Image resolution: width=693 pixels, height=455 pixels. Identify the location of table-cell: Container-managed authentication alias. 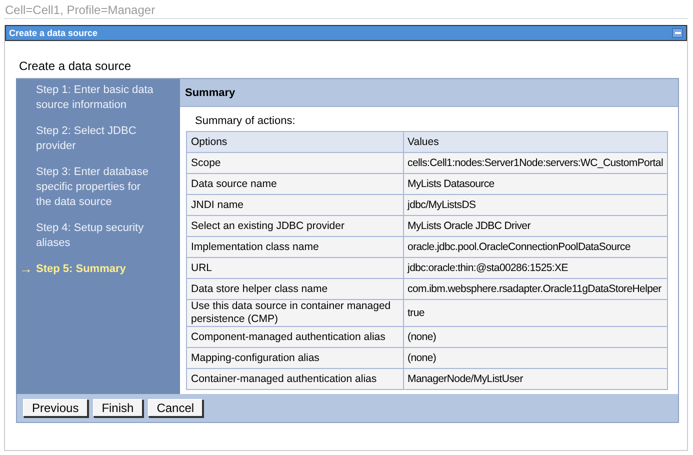
(295, 379).